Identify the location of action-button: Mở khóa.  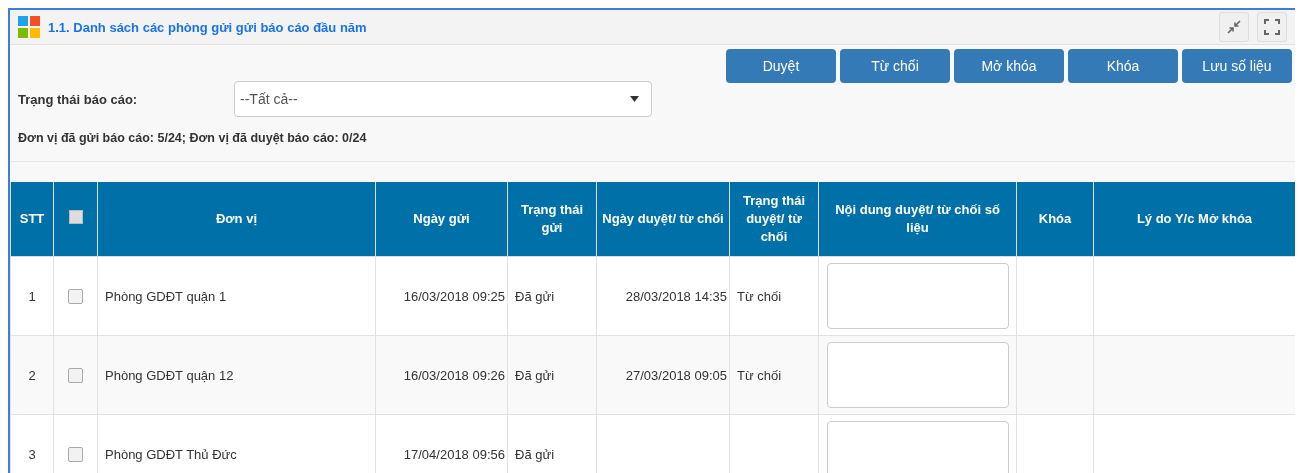
(1009, 66).